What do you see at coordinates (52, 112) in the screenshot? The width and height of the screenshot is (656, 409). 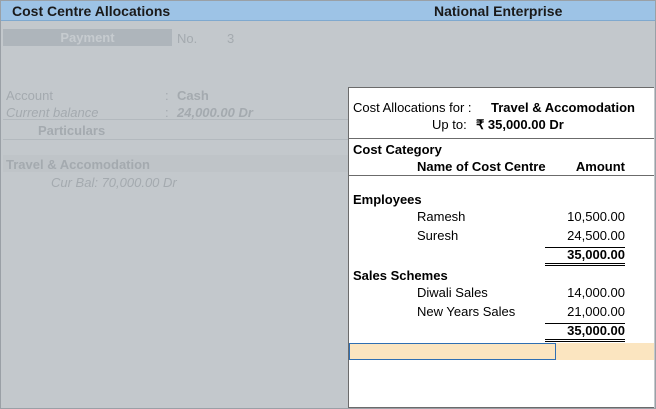 I see `current-balance-label: Current balance` at bounding box center [52, 112].